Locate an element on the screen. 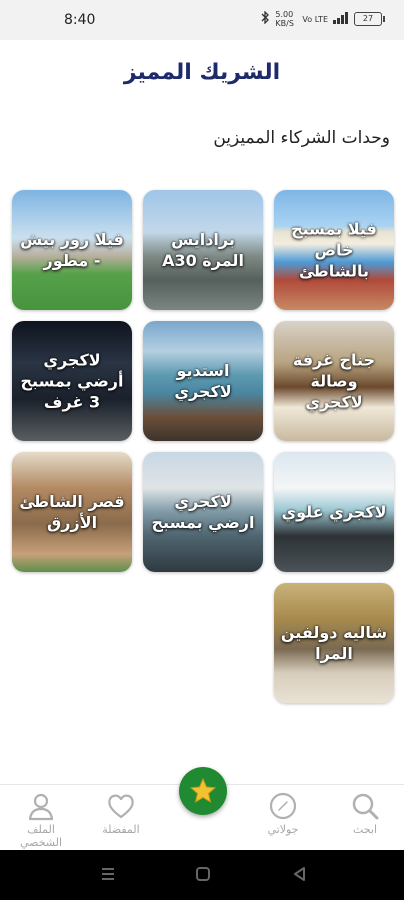 The width and height of the screenshot is (404, 900). unit-card: جناح غرفة وصالة لاكجري is located at coordinates (334, 381).